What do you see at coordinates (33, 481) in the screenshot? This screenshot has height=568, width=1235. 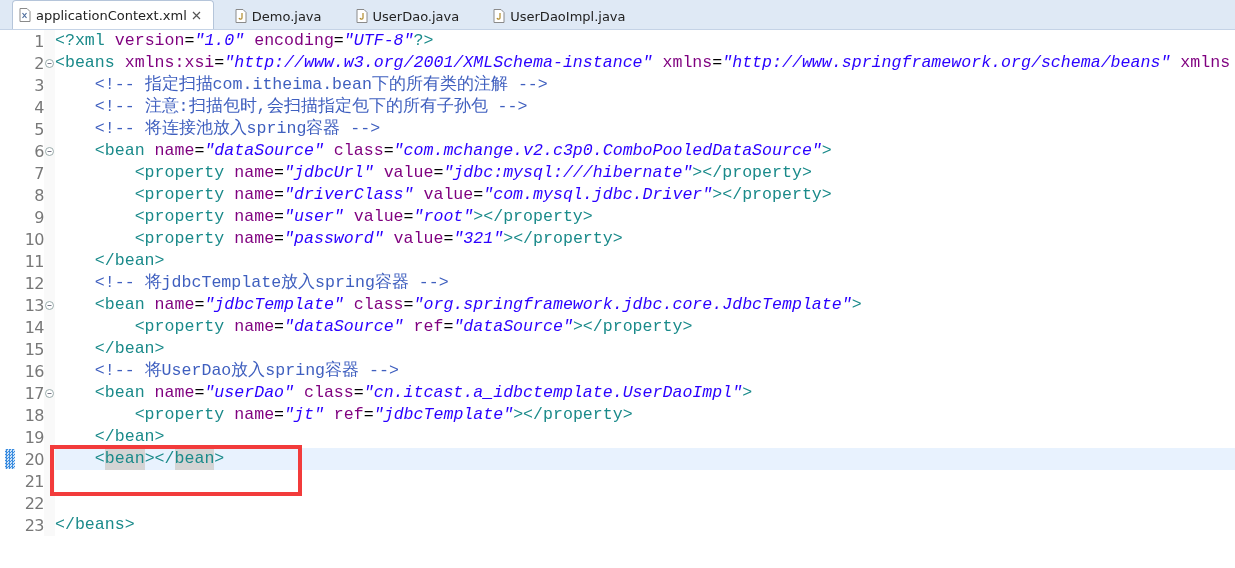 I see `line-number: 21` at bounding box center [33, 481].